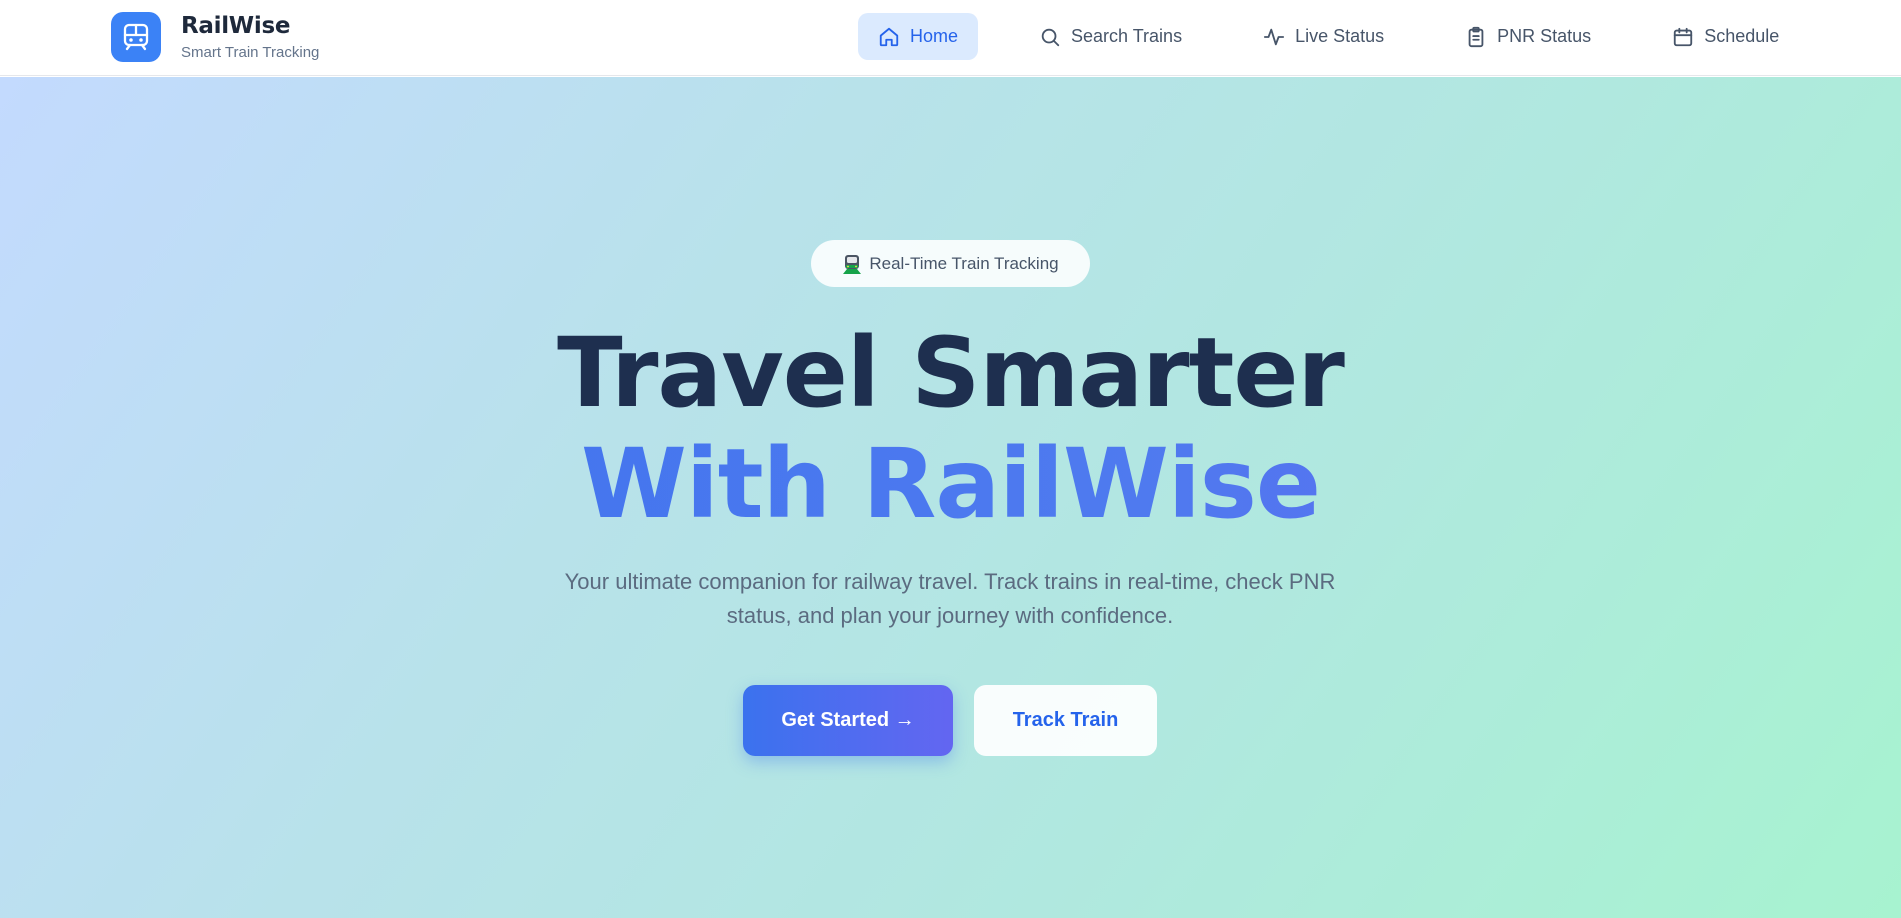  I want to click on nav-schedule-label: Schedule, so click(1742, 36).